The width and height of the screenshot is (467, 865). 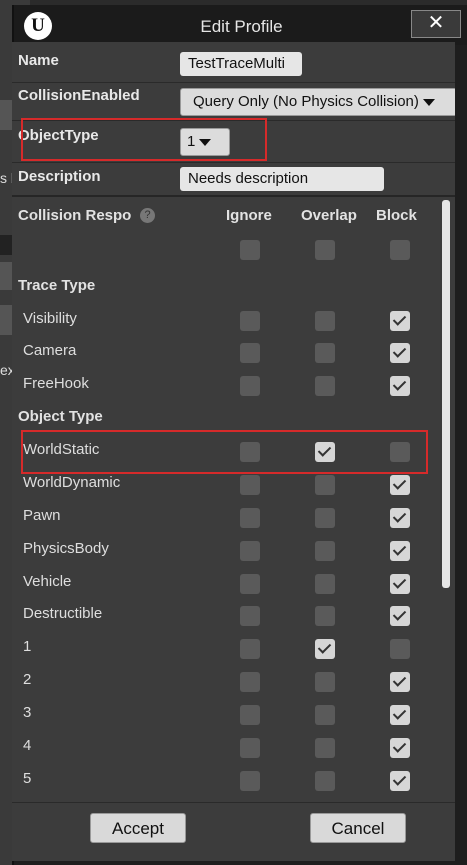 What do you see at coordinates (436, 24) in the screenshot?
I see `close-button: ✕` at bounding box center [436, 24].